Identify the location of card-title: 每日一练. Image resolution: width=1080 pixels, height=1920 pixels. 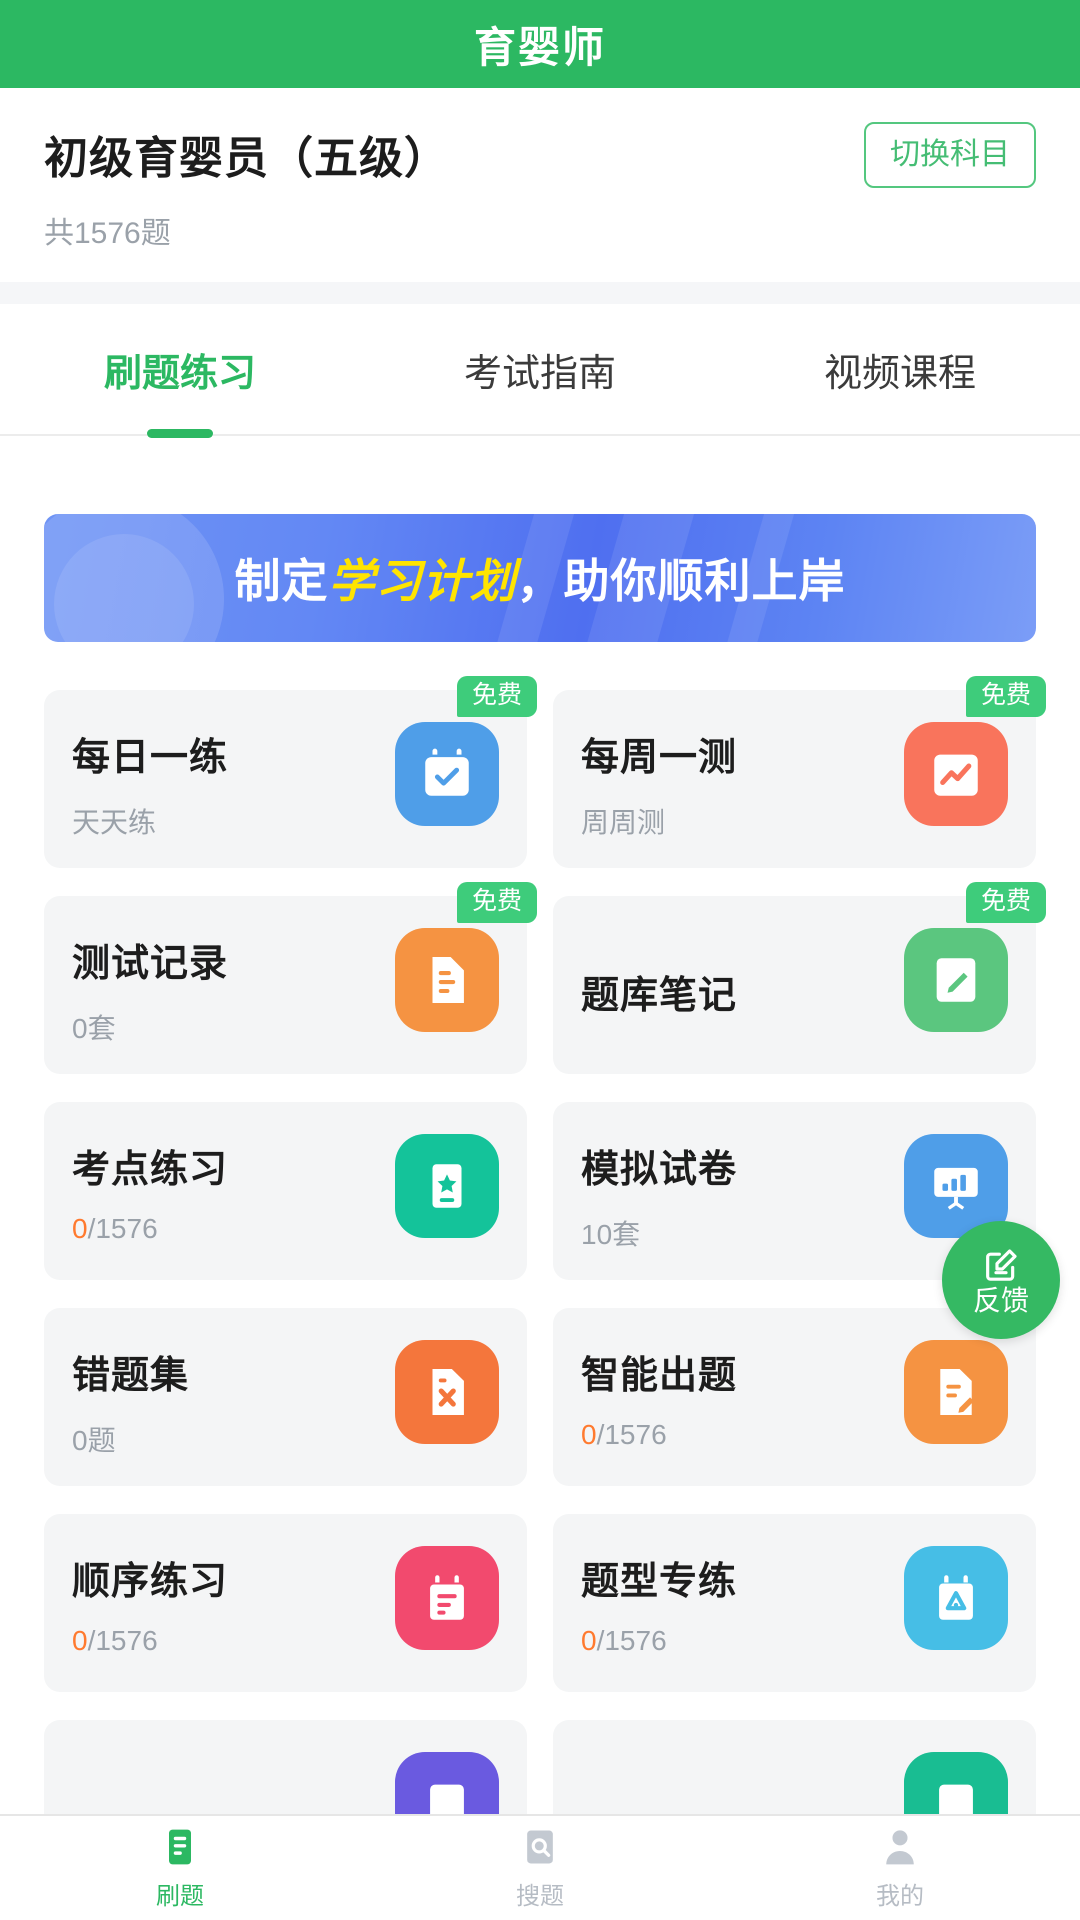
(150, 758).